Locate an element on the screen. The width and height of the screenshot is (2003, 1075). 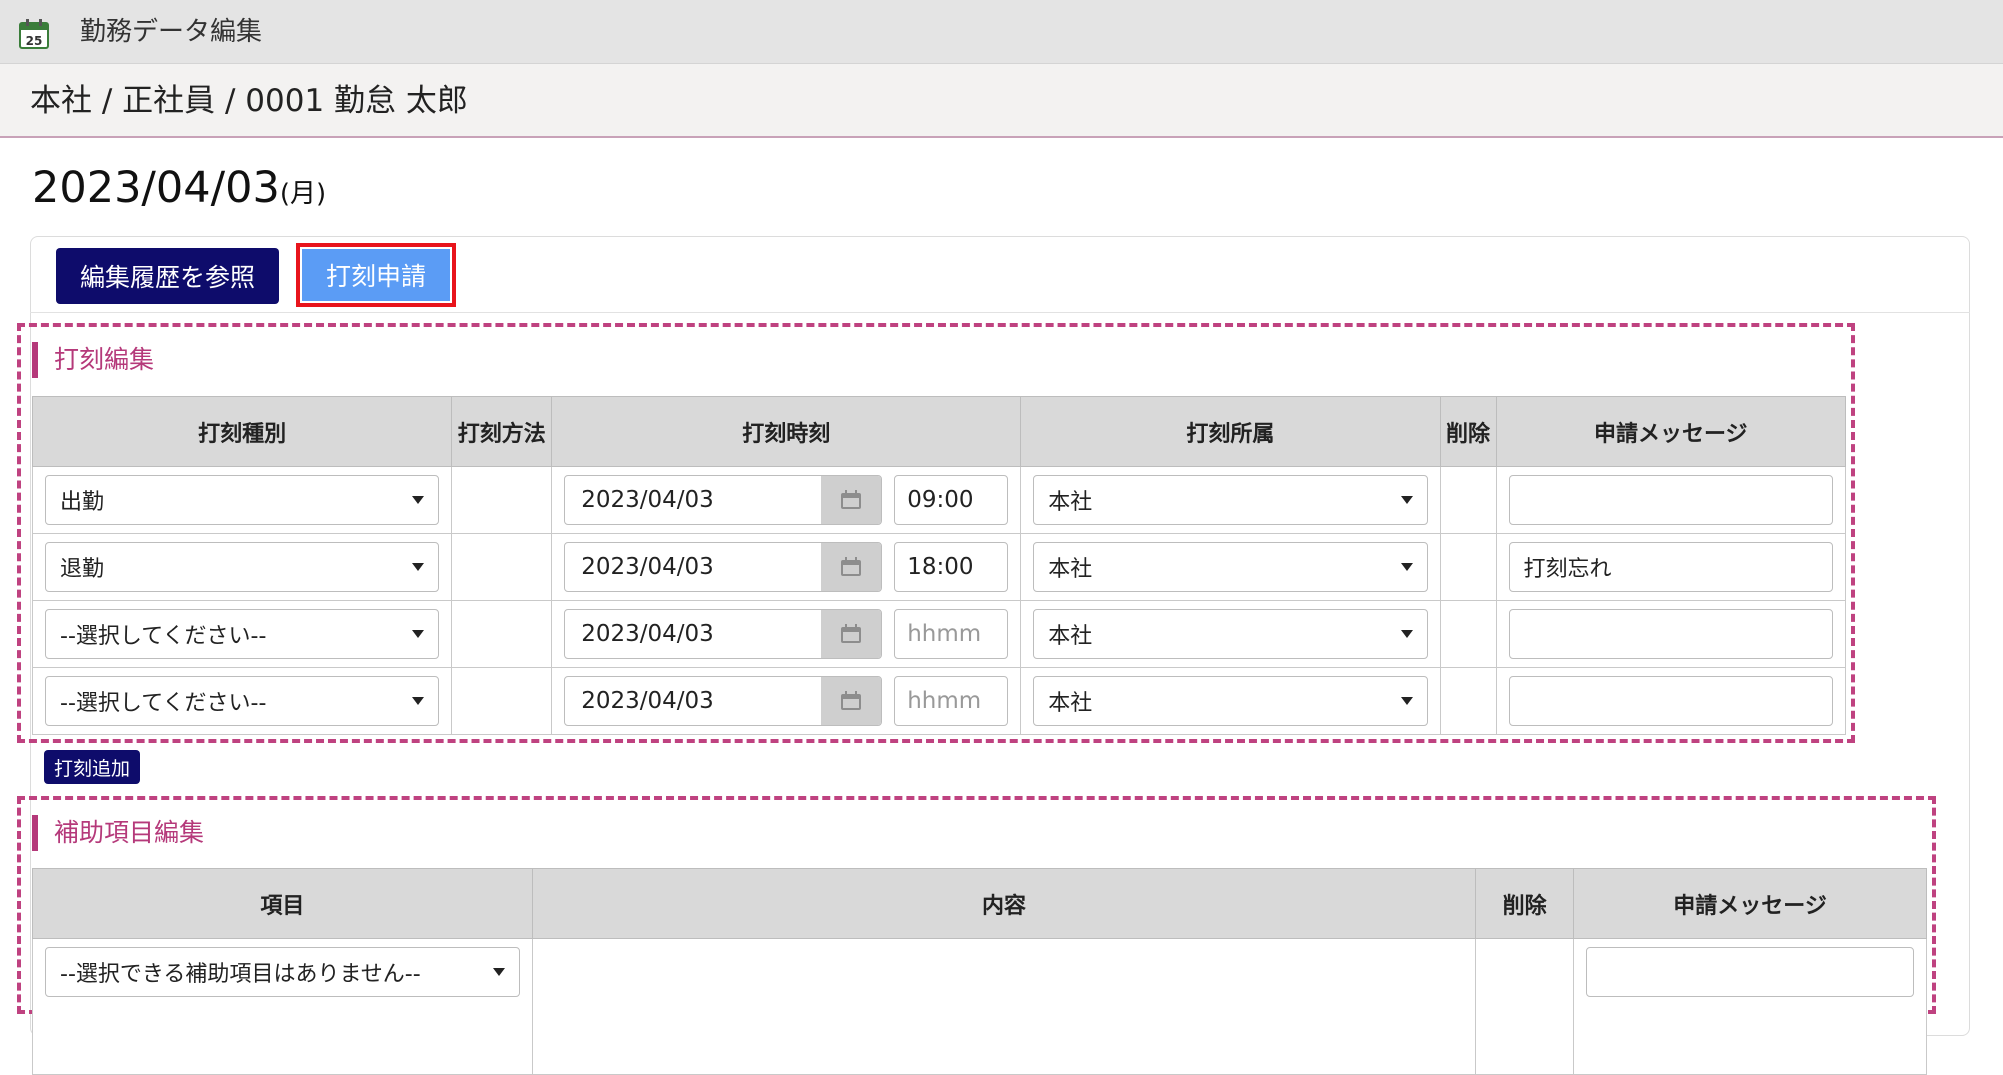
header-punch-time: 打刻時刻 is located at coordinates (786, 431).